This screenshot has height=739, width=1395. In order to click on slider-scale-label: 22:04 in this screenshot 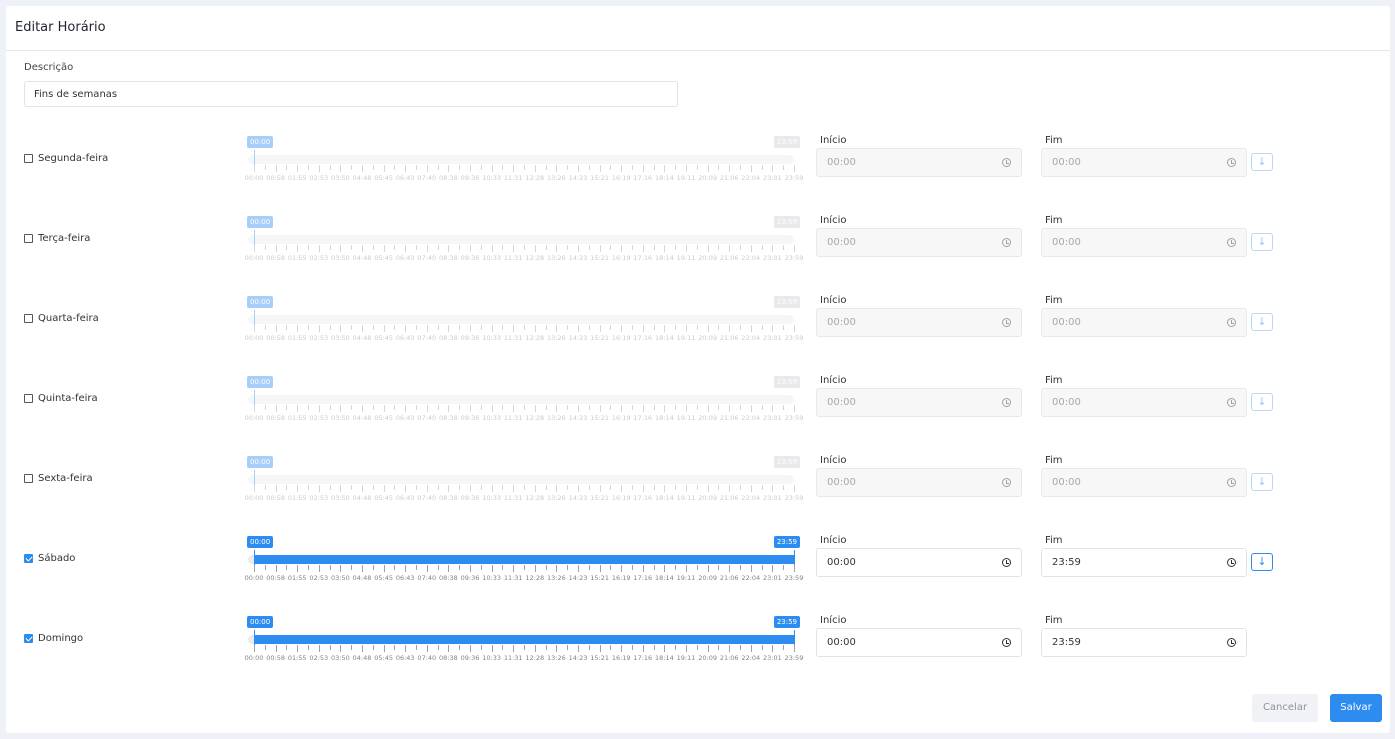, I will do `click(751, 578)`.